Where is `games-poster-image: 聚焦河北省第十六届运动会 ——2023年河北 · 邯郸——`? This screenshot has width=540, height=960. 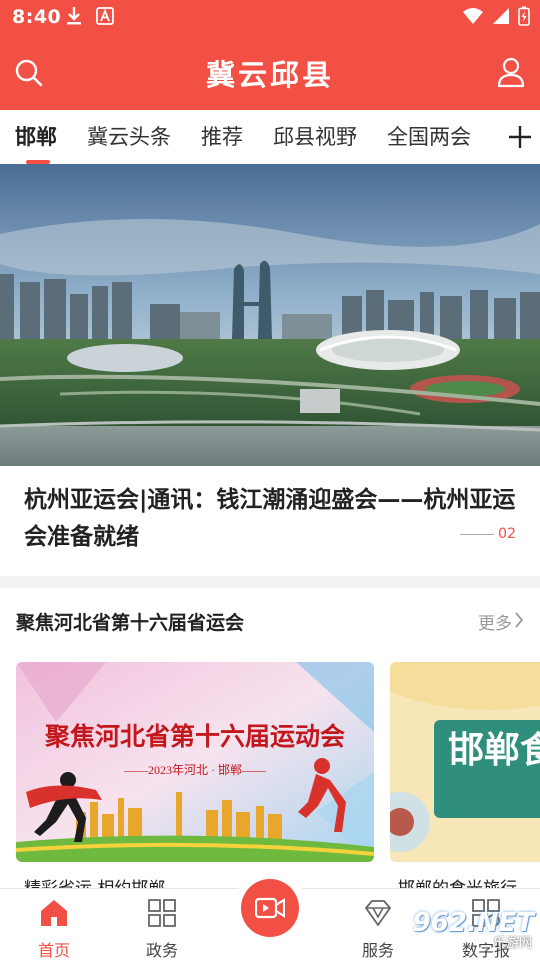 games-poster-image: 聚焦河北省第十六届运动会 ——2023年河北 · 邯郸—— is located at coordinates (195, 762).